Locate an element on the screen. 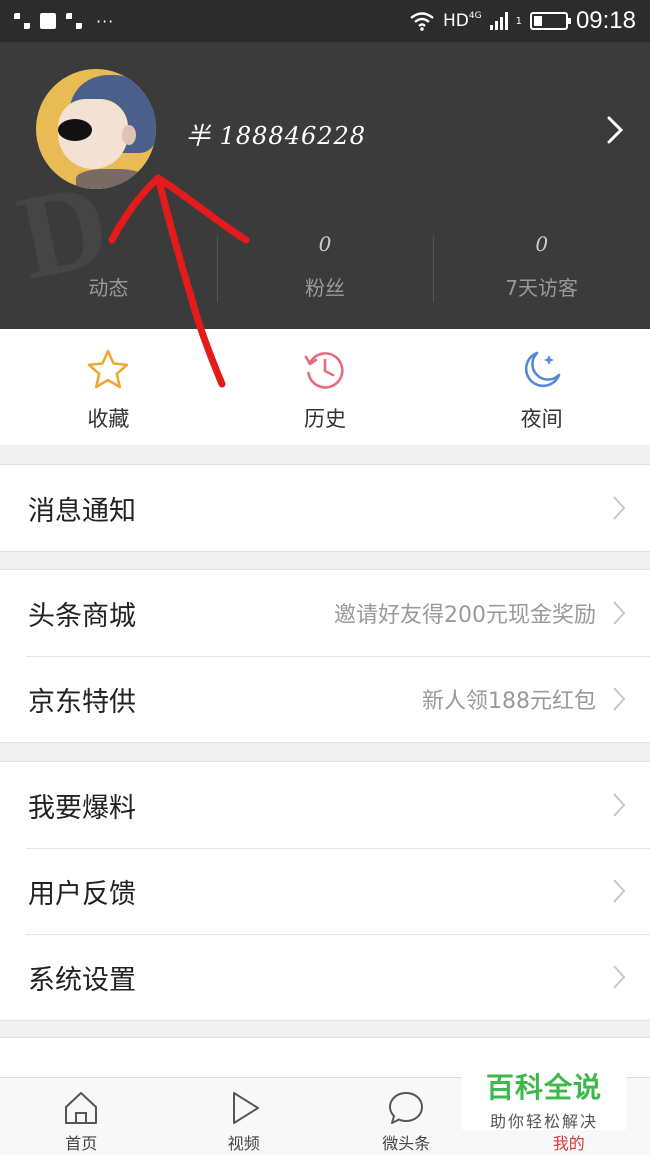  tab-video: 视频 is located at coordinates (244, 1116).